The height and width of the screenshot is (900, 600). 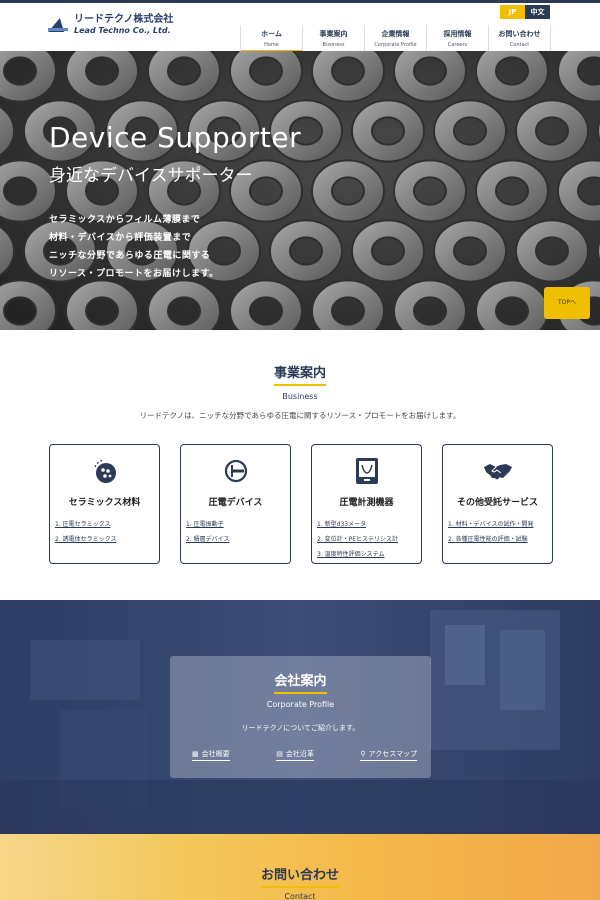 I want to click on map-pin-icon: ⚲, so click(x=363, y=754).